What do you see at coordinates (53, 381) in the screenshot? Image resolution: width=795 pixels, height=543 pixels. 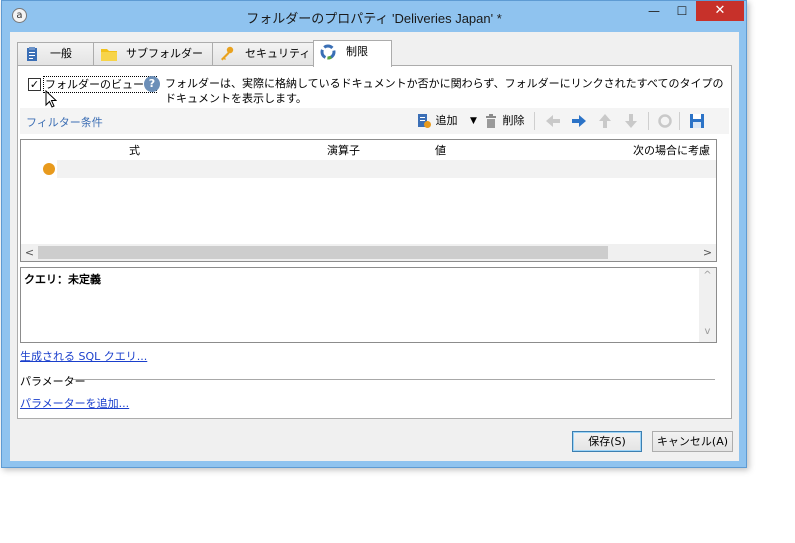 I see `parameters-heading: パラメーター` at bounding box center [53, 381].